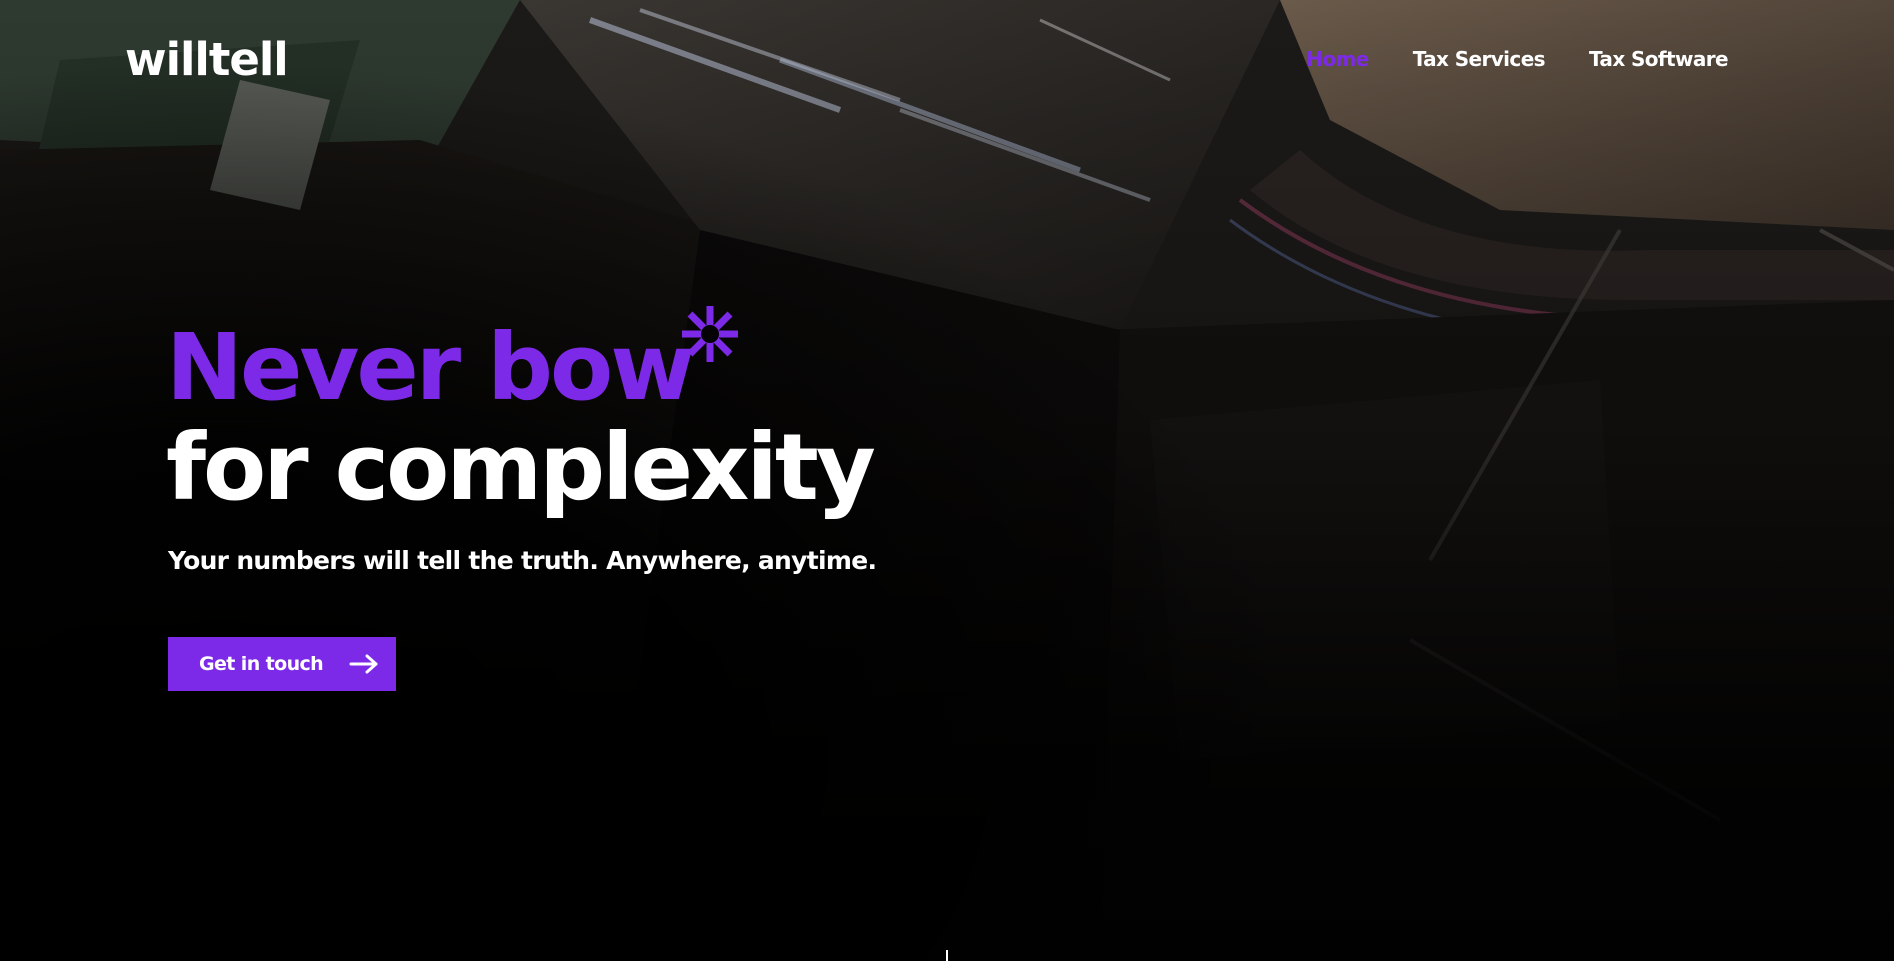 The height and width of the screenshot is (961, 1894). I want to click on headline-line-2: for complexity, so click(521, 467).